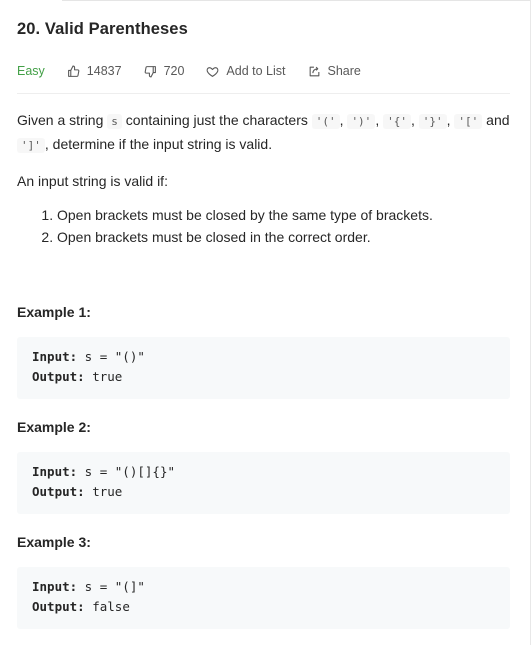 This screenshot has height=645, width=531. I want to click on dislike-count: 720, so click(174, 71).